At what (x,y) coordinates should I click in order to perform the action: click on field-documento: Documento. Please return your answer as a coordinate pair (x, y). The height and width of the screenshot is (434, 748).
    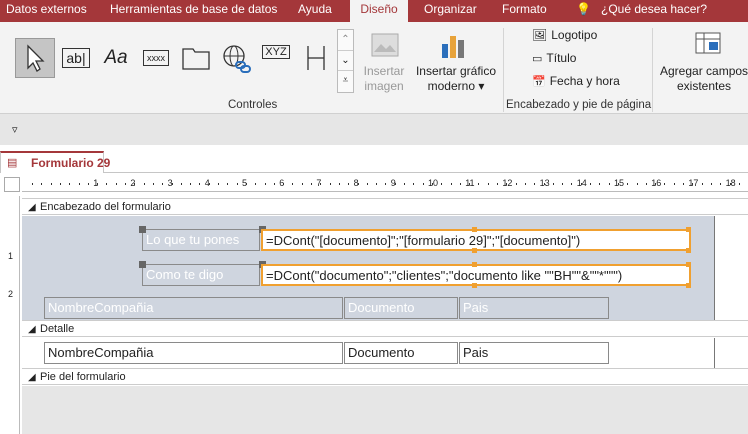
    Looking at the image, I should click on (401, 353).